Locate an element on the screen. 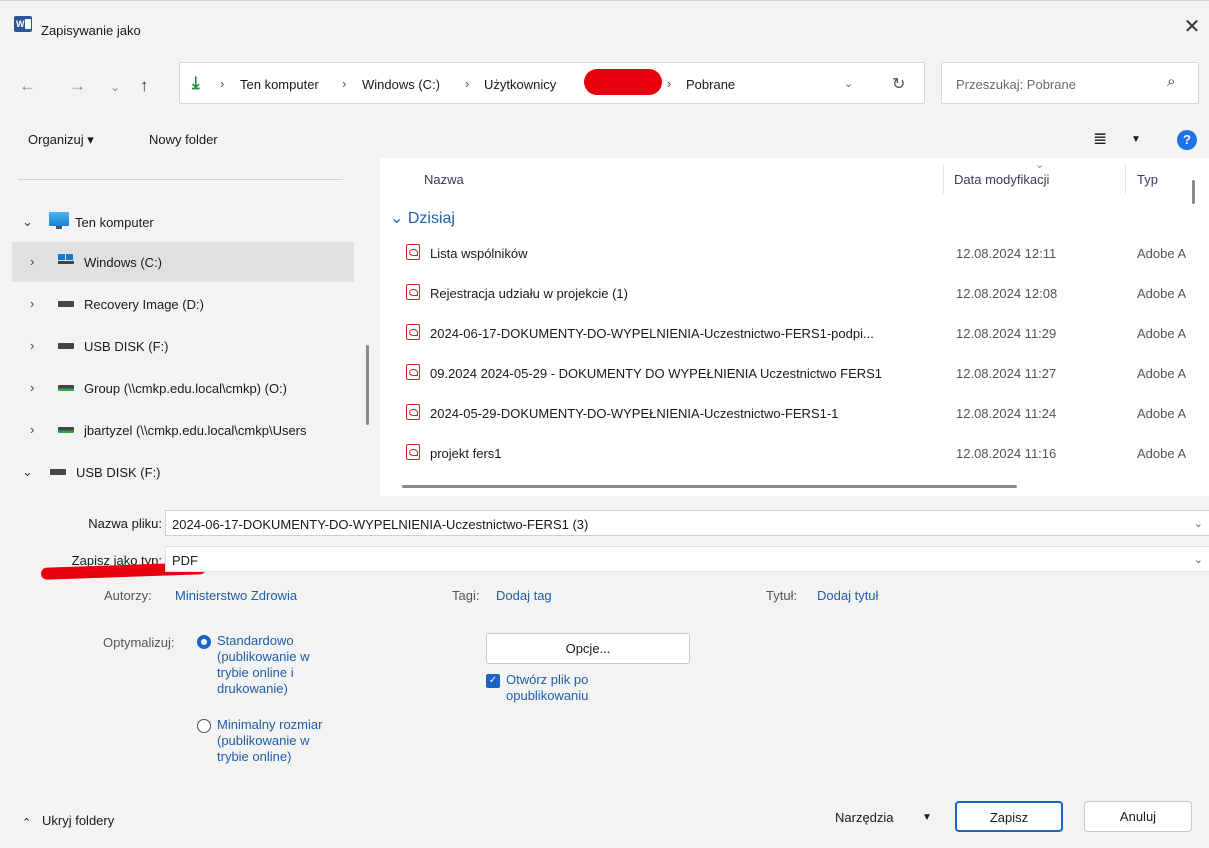  file-date: 12.08.2024 12:11 is located at coordinates (1006, 253).